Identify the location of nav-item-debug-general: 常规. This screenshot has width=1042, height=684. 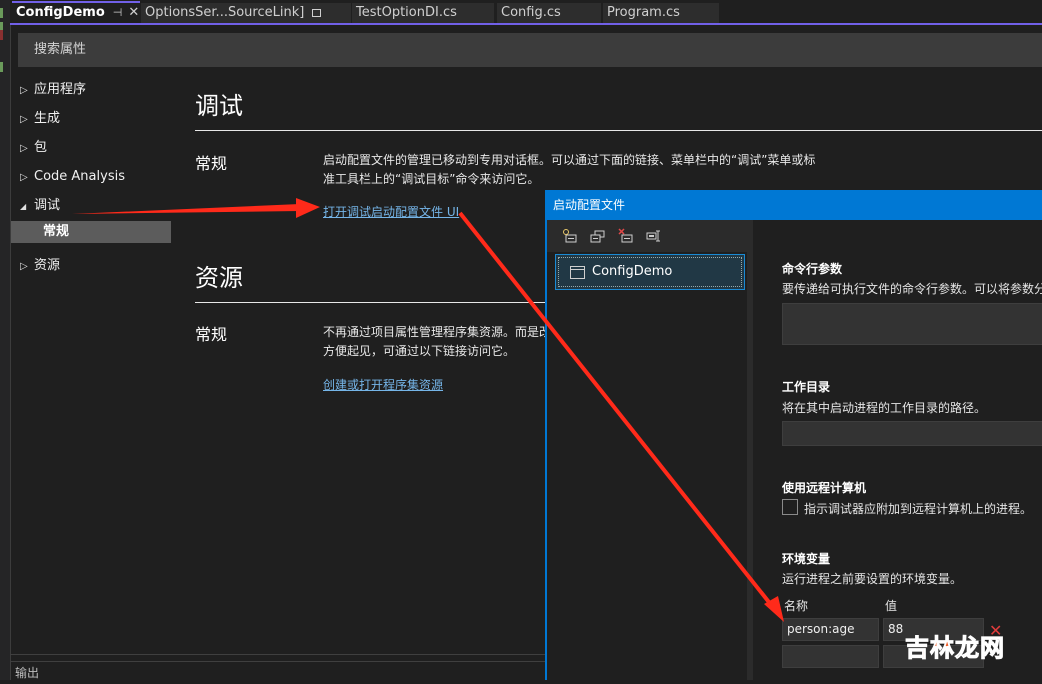
(91, 232).